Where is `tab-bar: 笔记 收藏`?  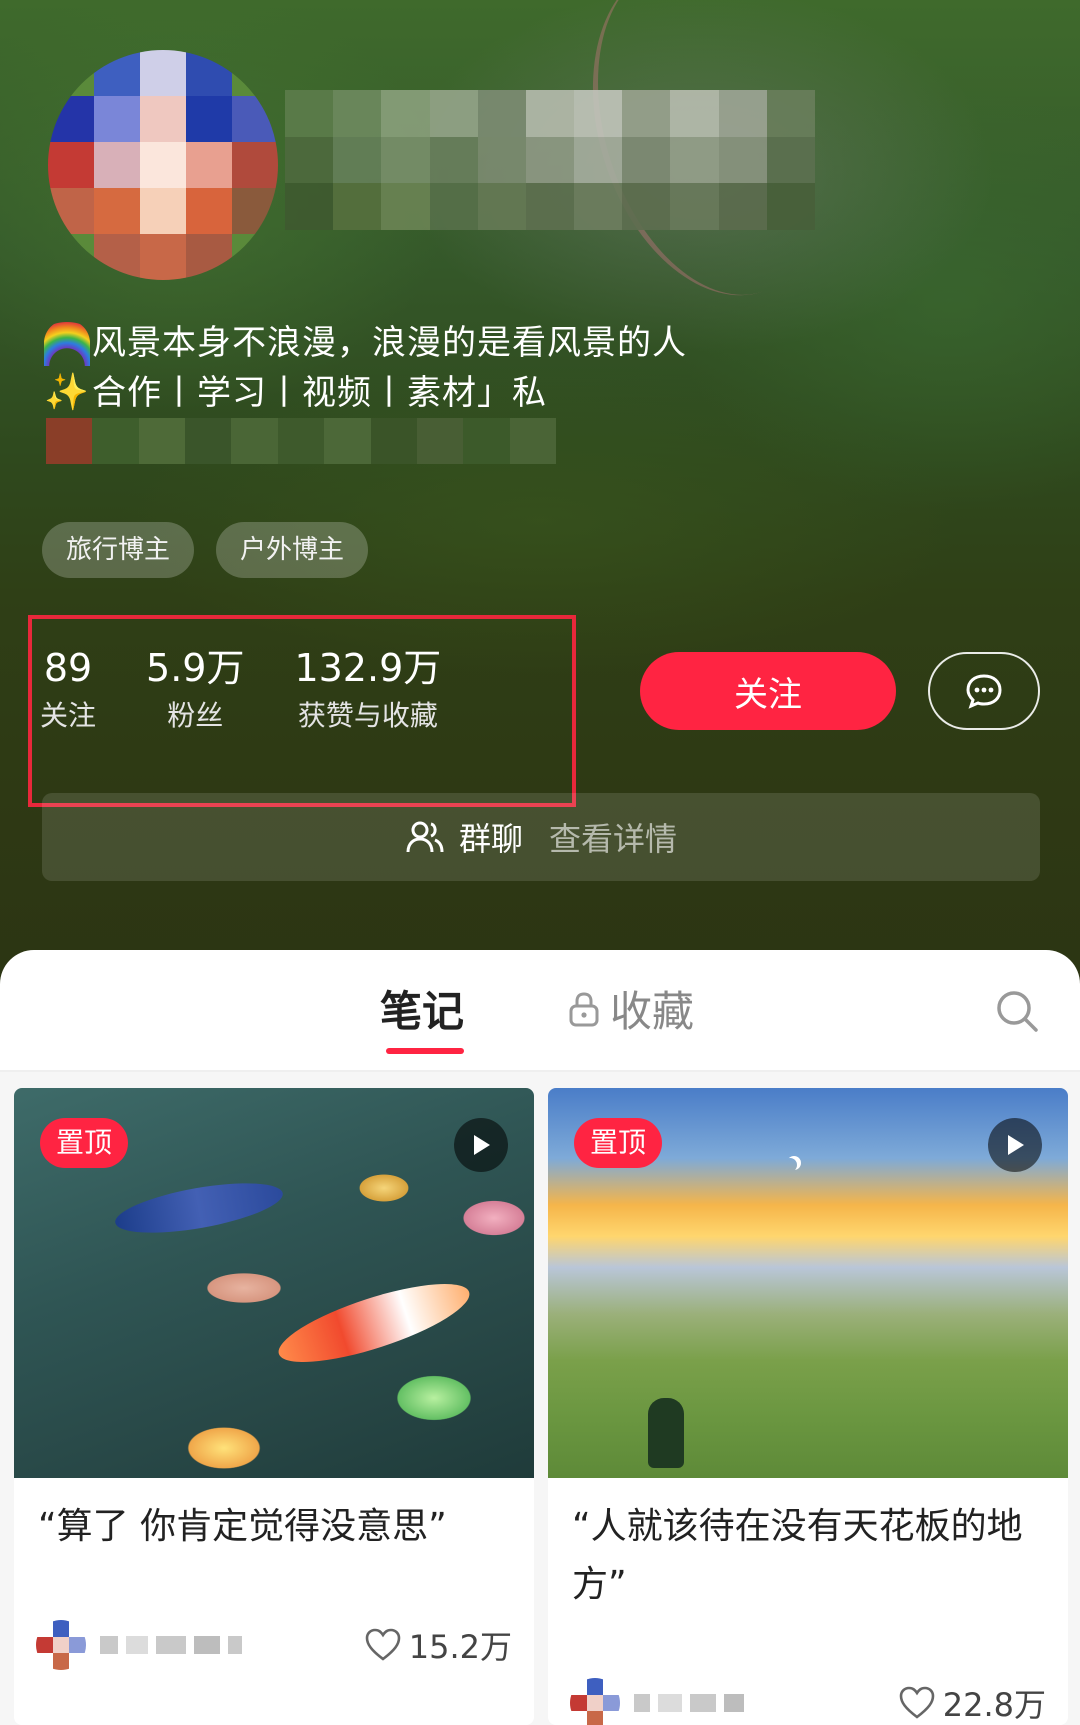
tab-bar: 笔记 收藏 is located at coordinates (540, 1011).